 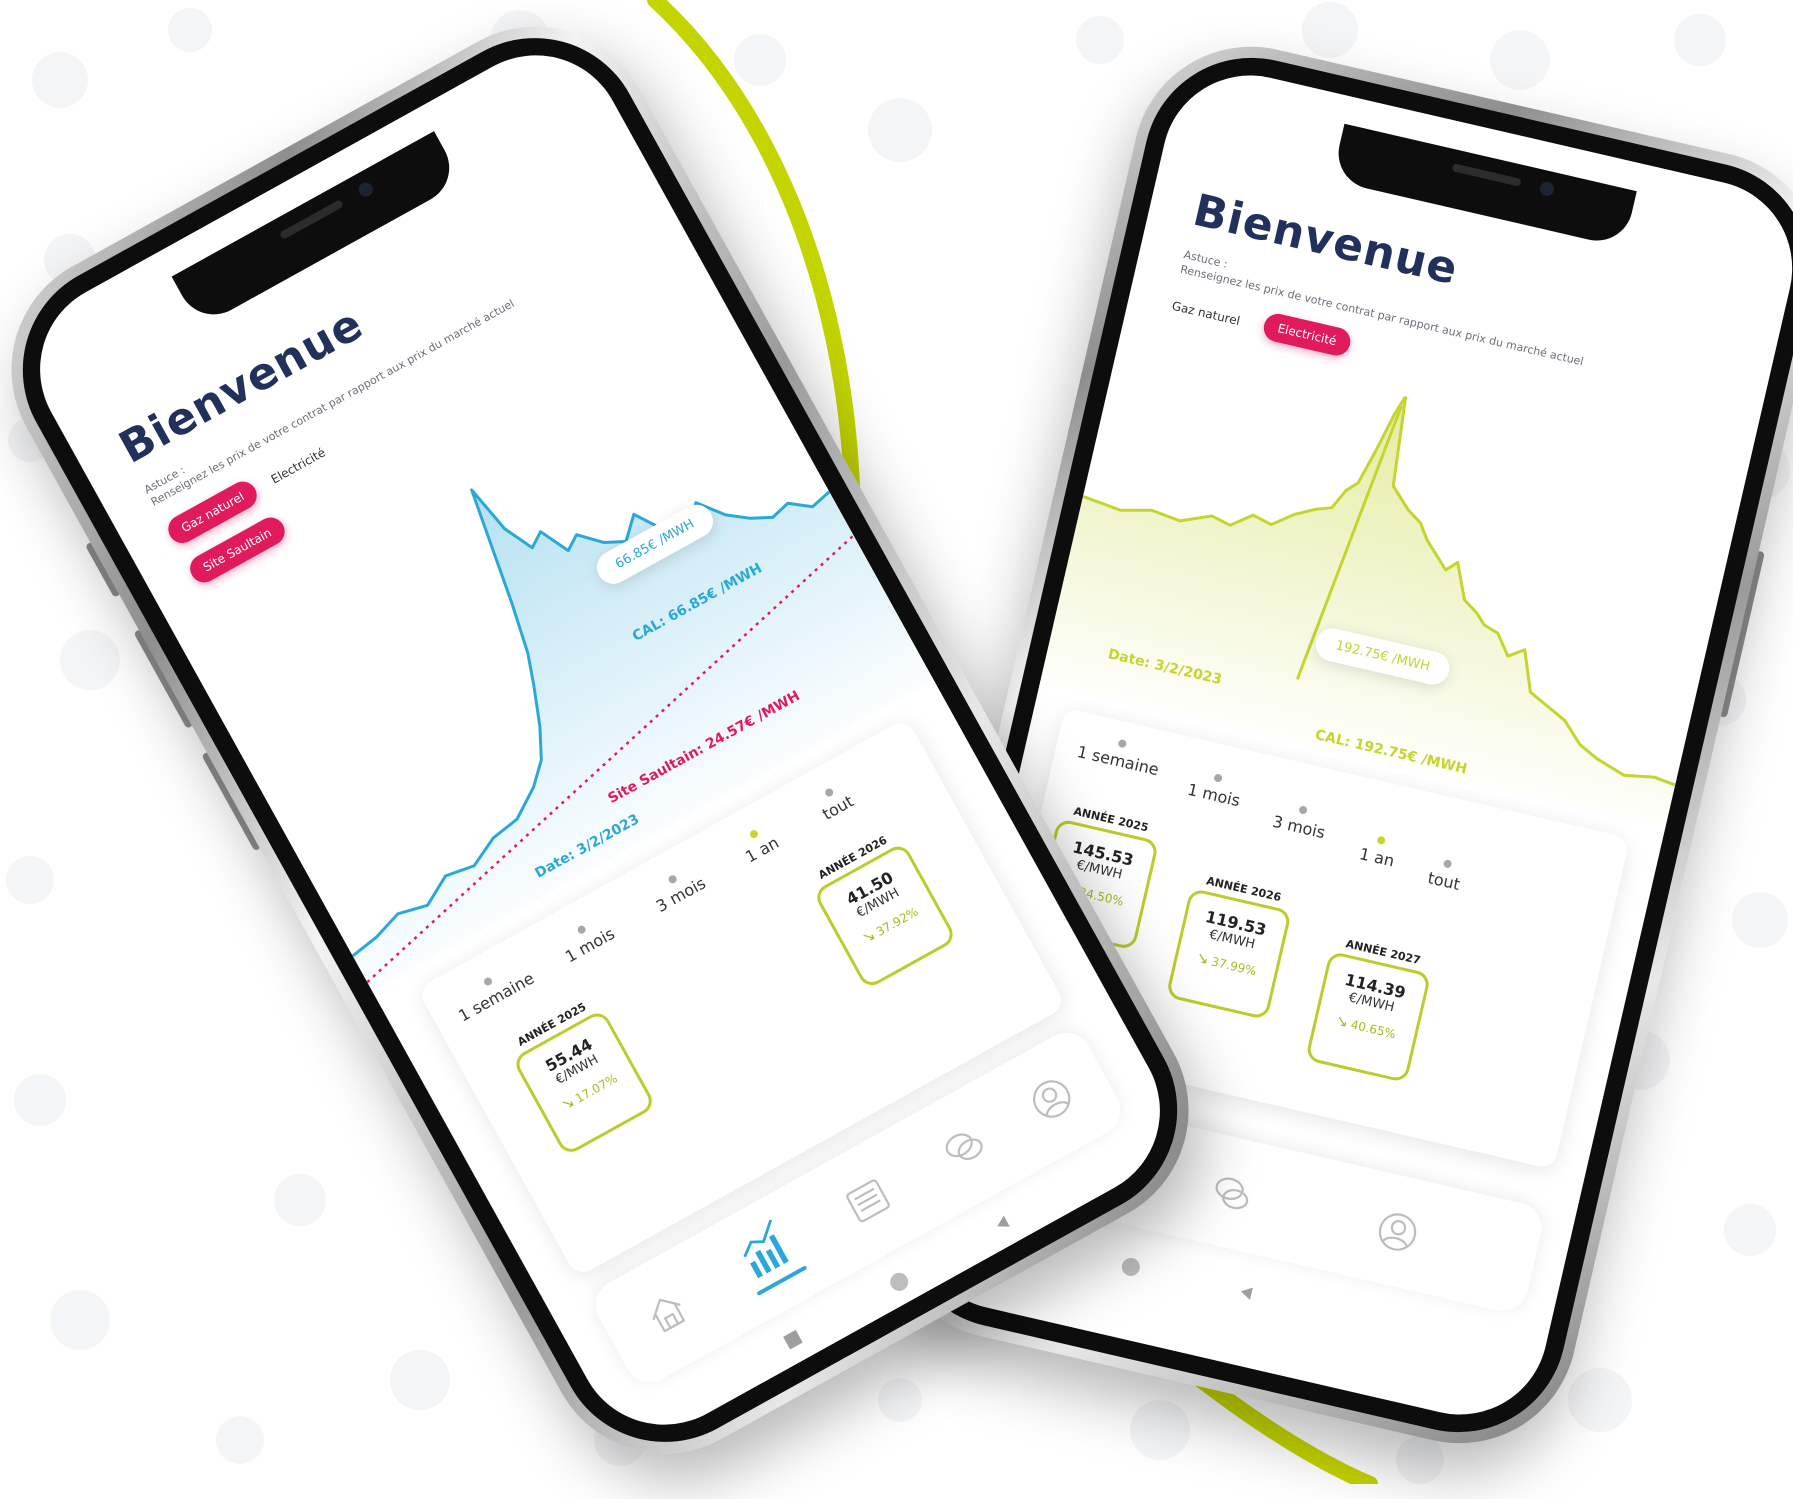 What do you see at coordinates (793, 1339) in the screenshot?
I see `recents-system-button` at bounding box center [793, 1339].